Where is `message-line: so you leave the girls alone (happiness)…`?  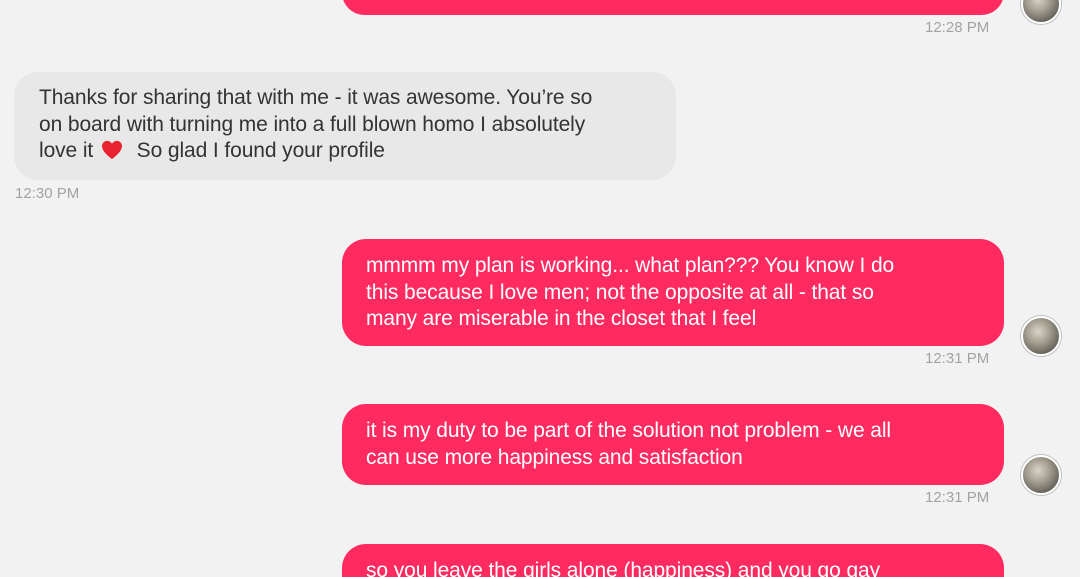 message-line: so you leave the girls alone (happiness)… is located at coordinates (623, 568).